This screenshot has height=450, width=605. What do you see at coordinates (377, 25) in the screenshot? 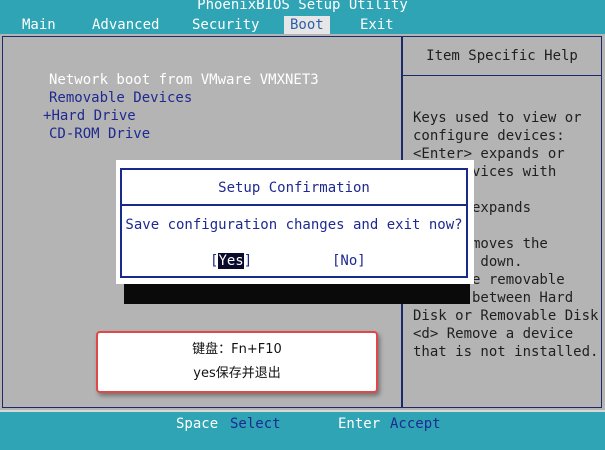
I see `tab-exit: Exit` at bounding box center [377, 25].